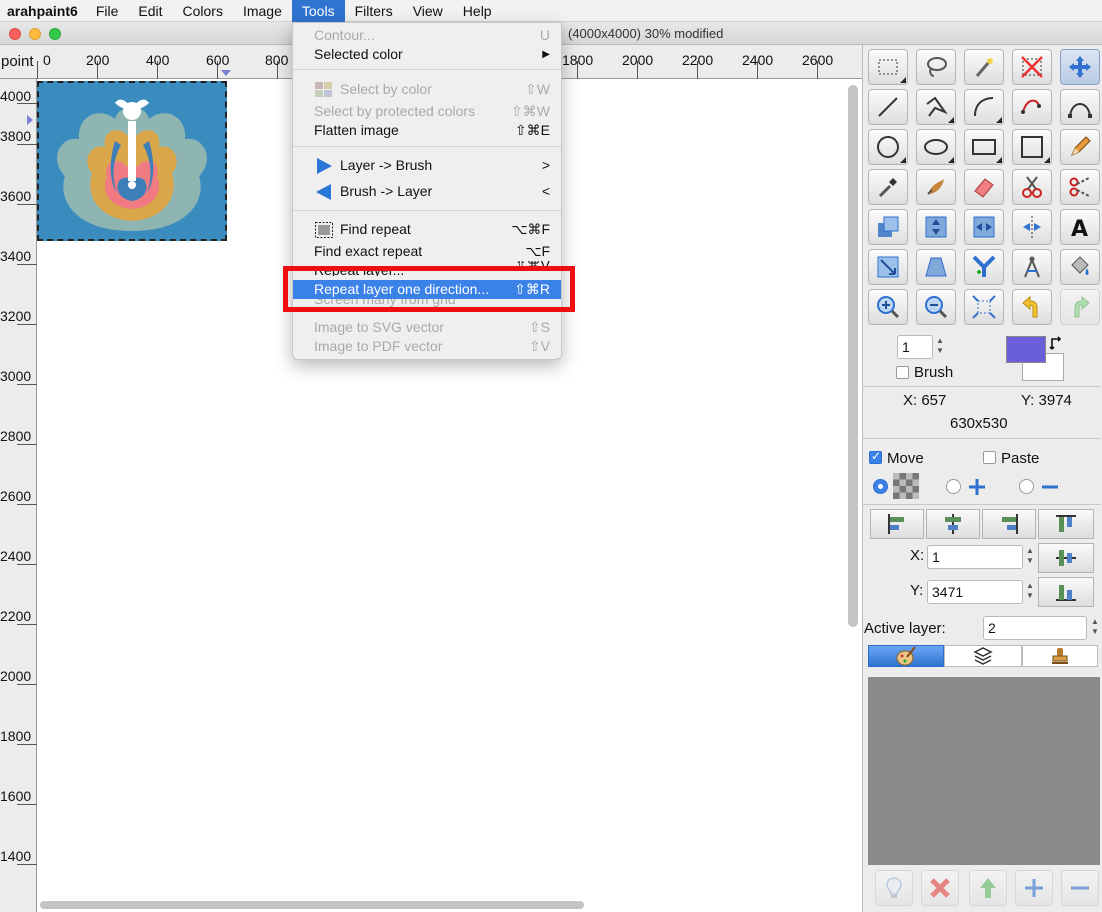 The width and height of the screenshot is (1102, 912). Describe the element at coordinates (984, 307) in the screenshot. I see `fit-to-window-tool` at that location.